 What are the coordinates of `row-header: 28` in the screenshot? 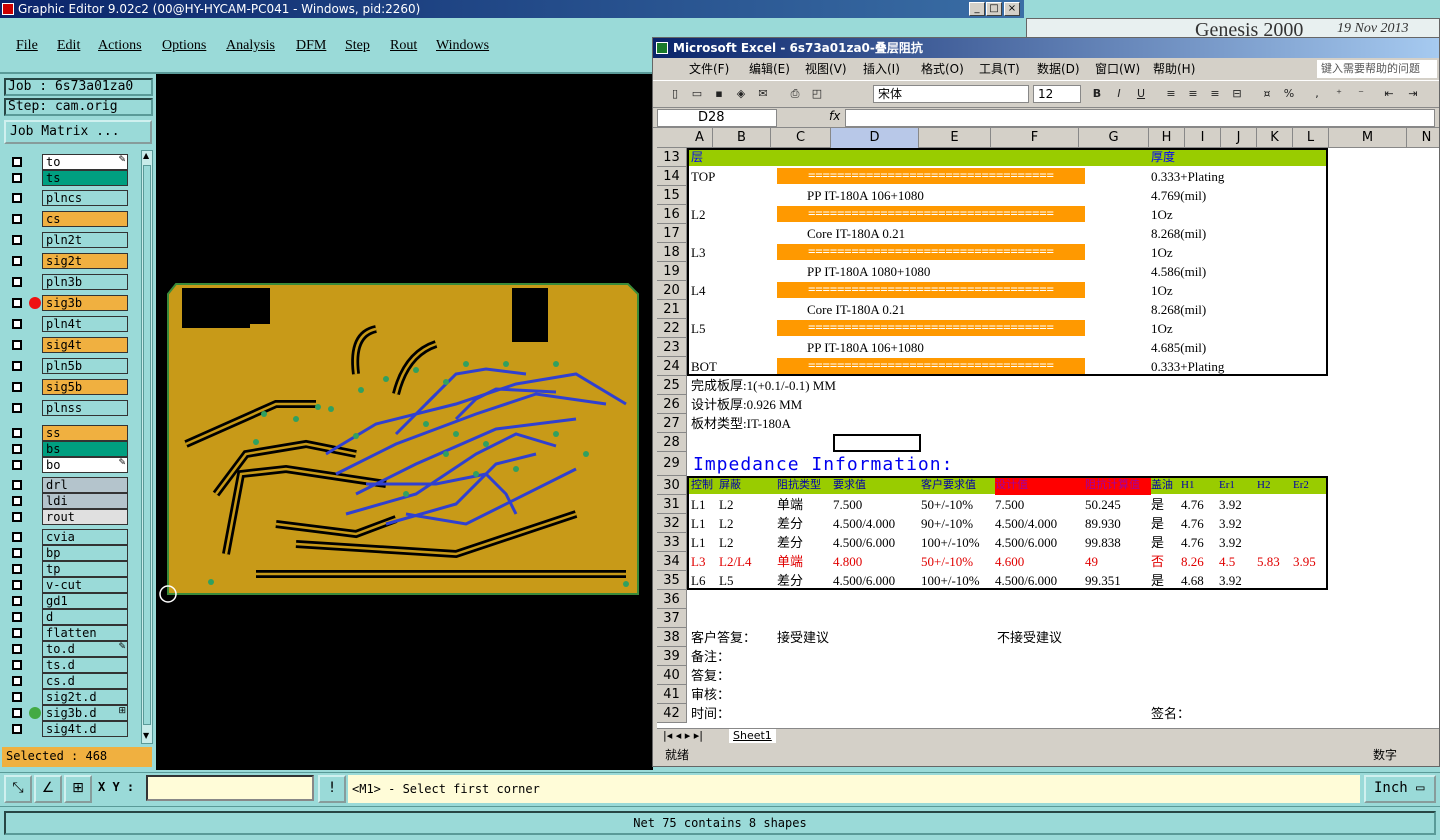 It's located at (672, 442).